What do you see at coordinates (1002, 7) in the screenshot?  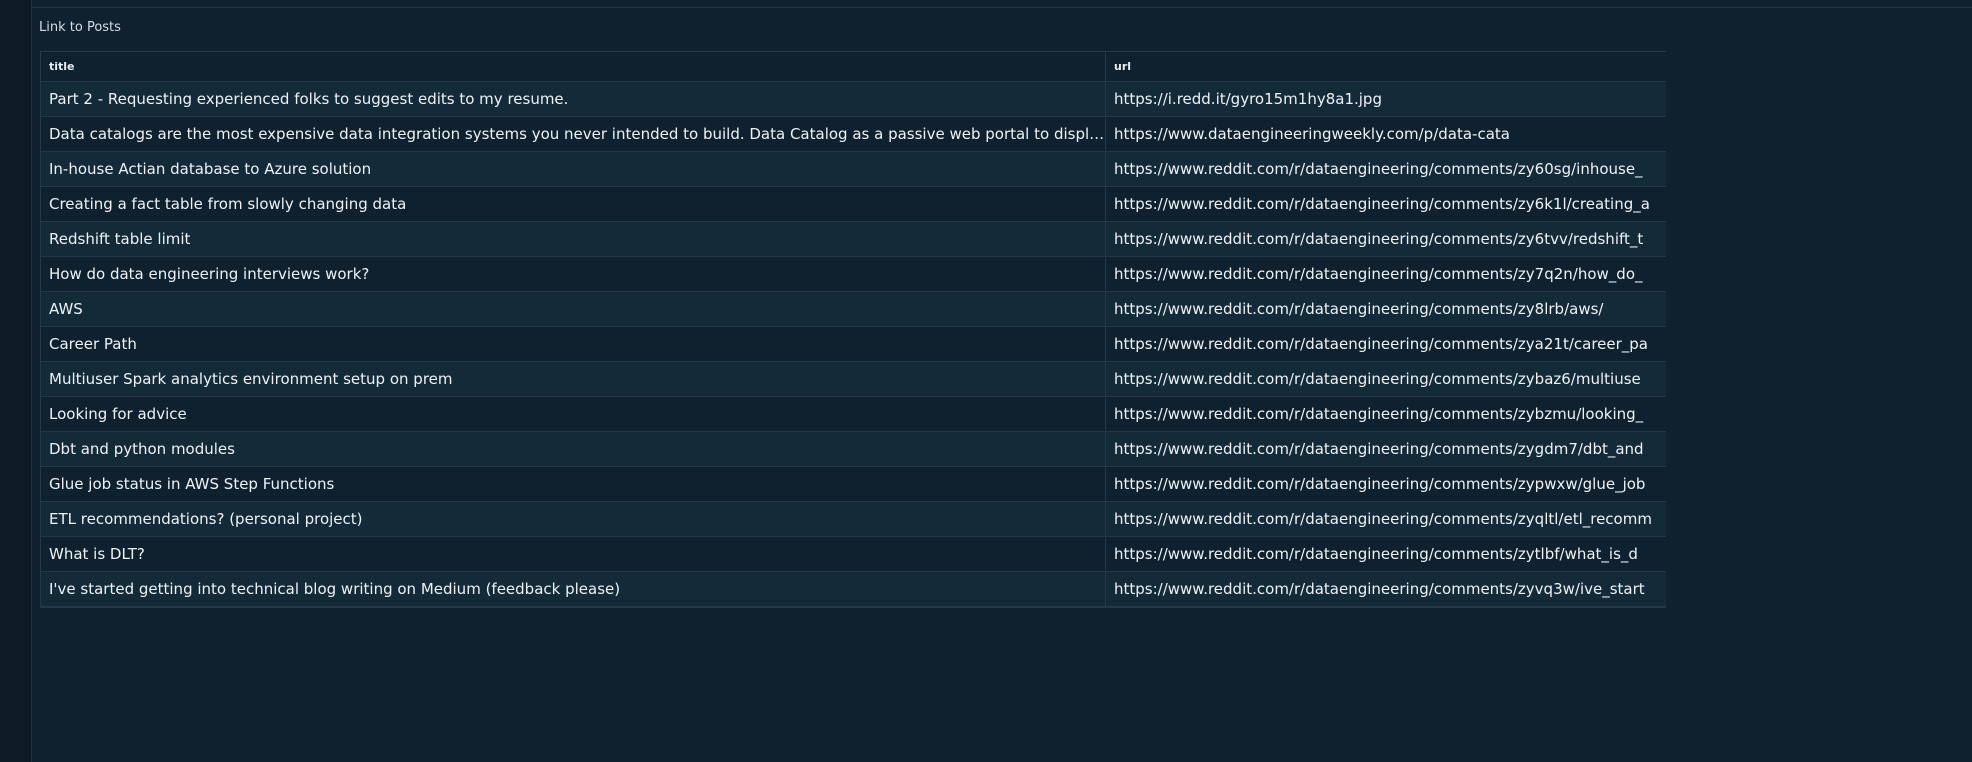 I see `panel-divider` at bounding box center [1002, 7].